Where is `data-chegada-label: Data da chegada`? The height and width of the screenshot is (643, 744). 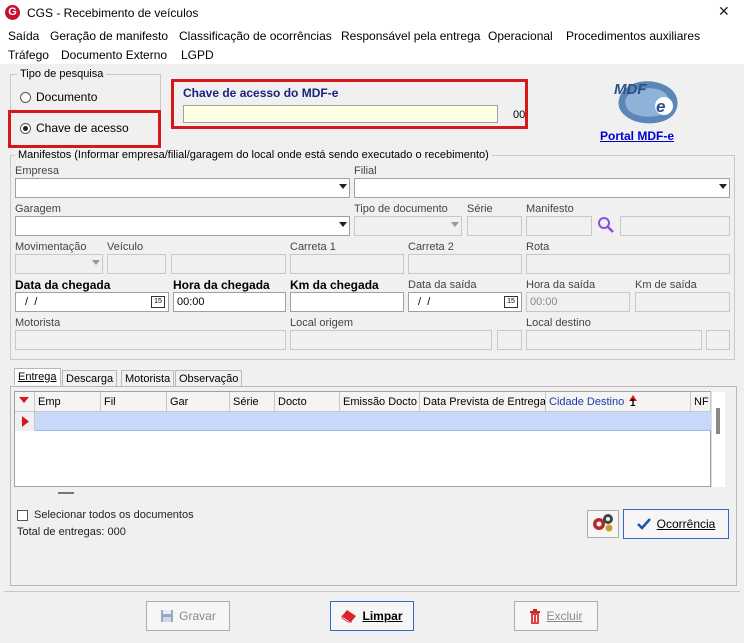
data-chegada-label: Data da chegada is located at coordinates (63, 285).